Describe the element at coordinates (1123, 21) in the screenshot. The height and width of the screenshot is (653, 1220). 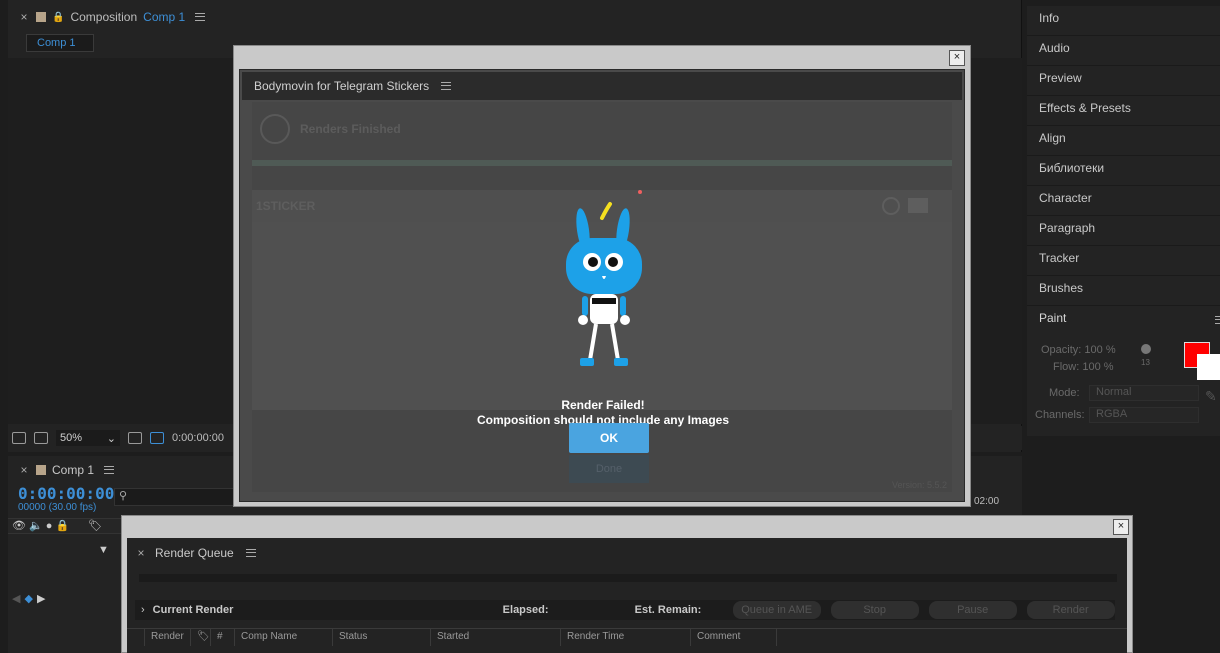
I see `panel-info: Info` at that location.